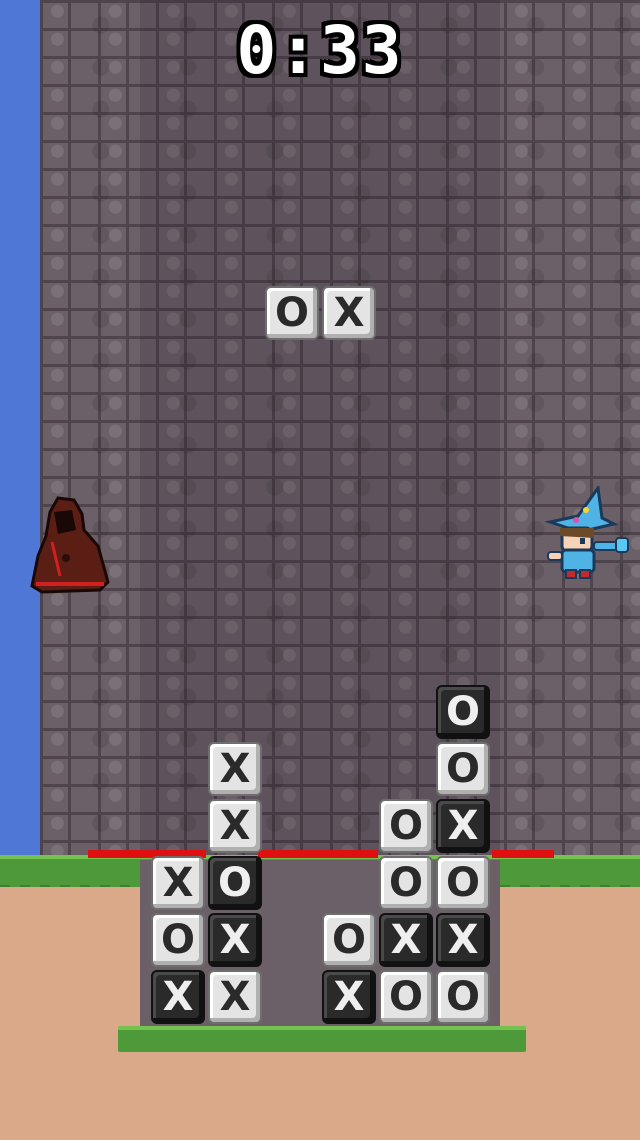  Describe the element at coordinates (292, 313) in the screenshot. I see `falling-tile-o: O` at that location.